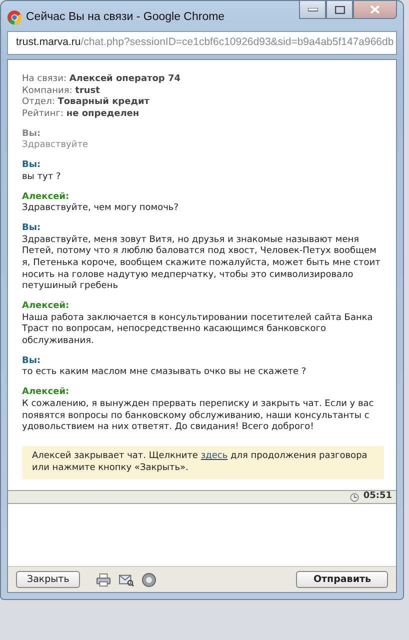 This screenshot has height=640, width=409. What do you see at coordinates (61, 91) in the screenshot?
I see `info-line: Компания: trust` at bounding box center [61, 91].